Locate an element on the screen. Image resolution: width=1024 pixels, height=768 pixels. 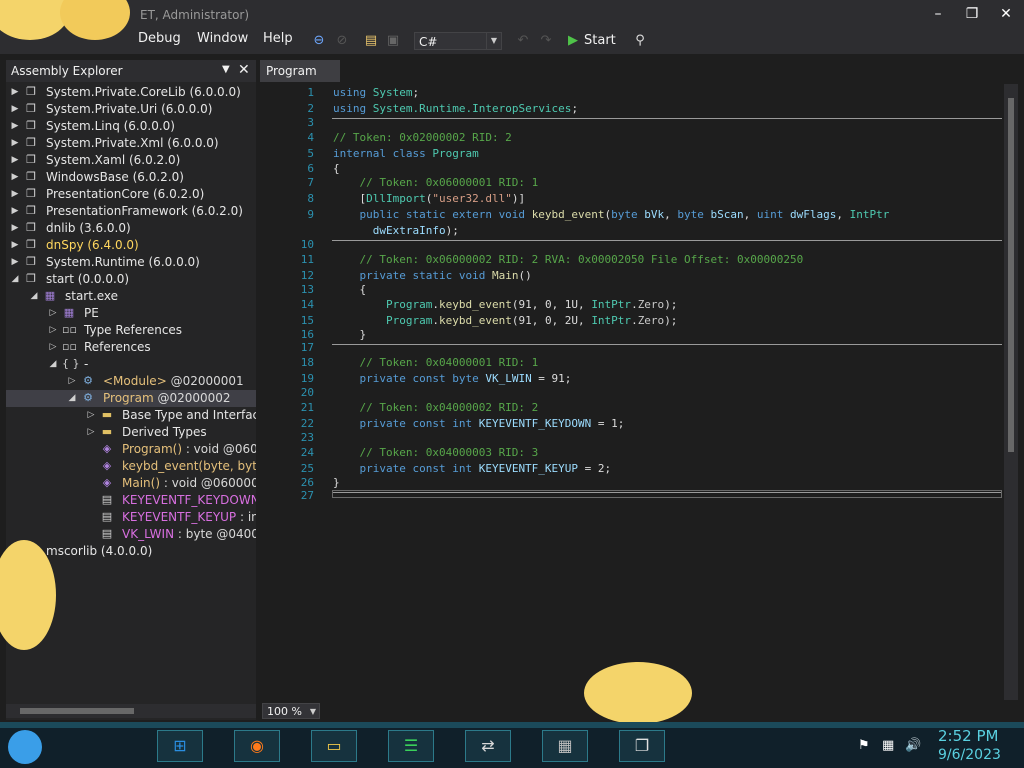
tree-item: ▤KEYEVENTF_KEYDOWN : is located at coordinates (131, 500).